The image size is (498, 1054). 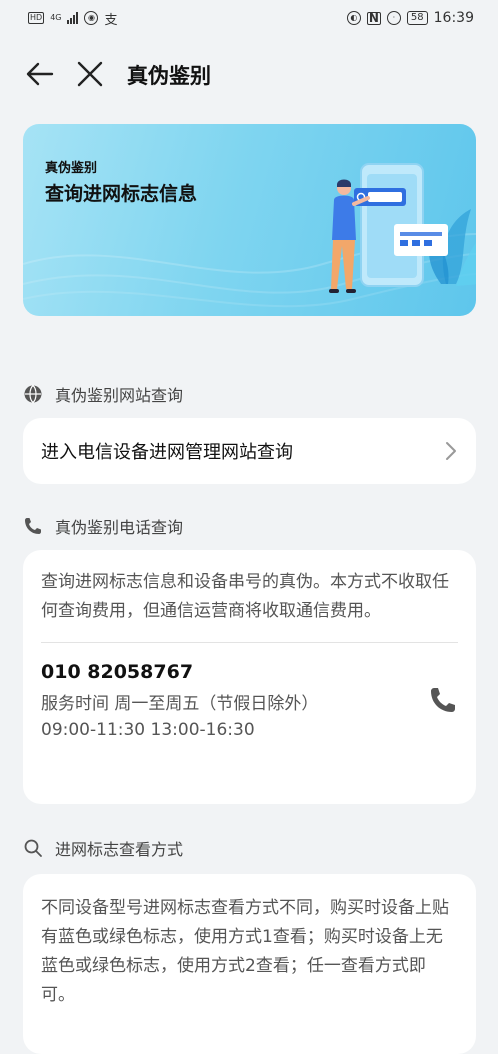 I want to click on alipay-notification: 支, so click(x=111, y=20).